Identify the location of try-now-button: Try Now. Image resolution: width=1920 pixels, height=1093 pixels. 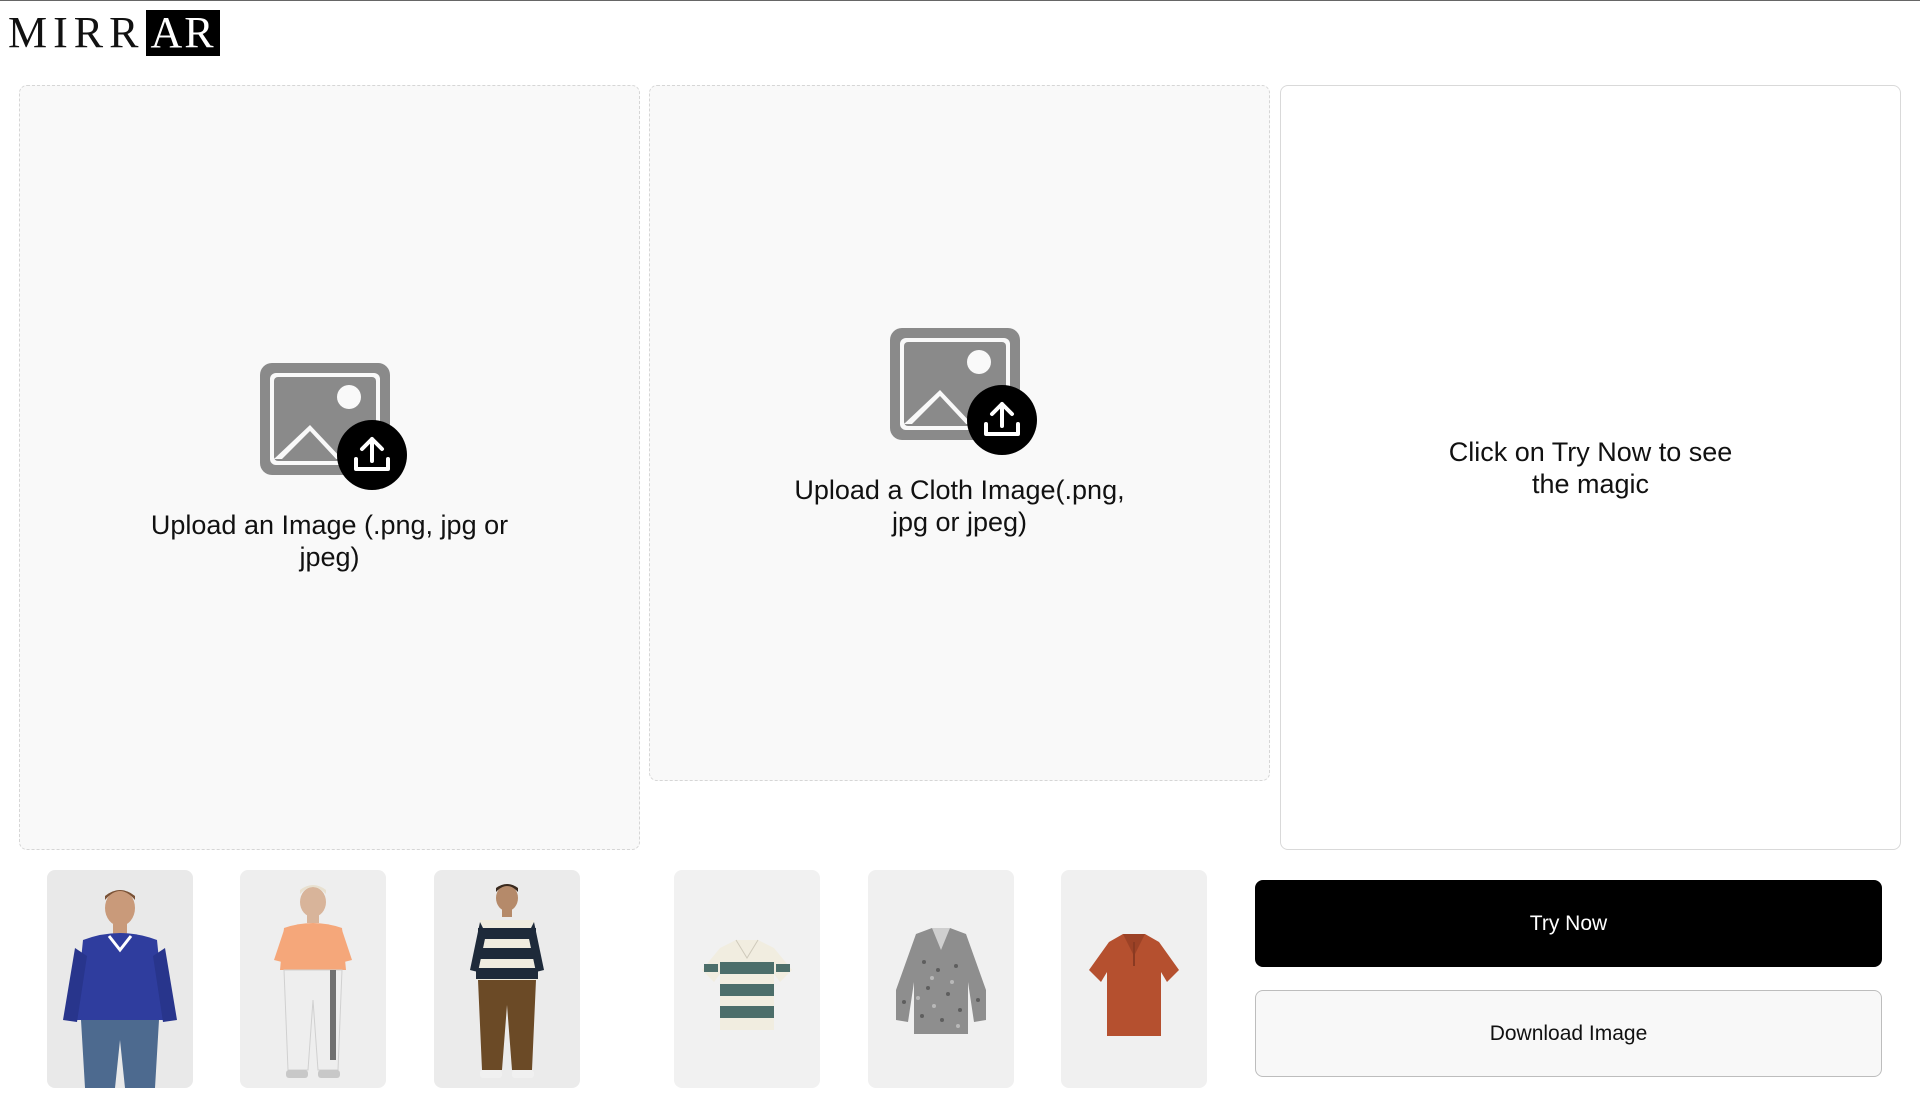
(1568, 923).